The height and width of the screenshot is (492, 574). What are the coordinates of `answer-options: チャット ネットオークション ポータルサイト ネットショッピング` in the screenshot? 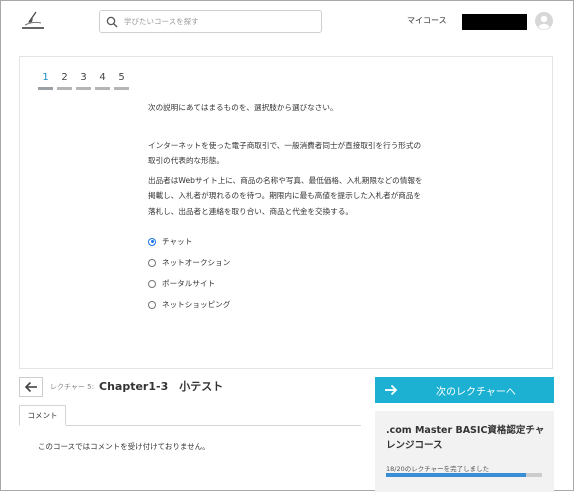 It's located at (287, 273).